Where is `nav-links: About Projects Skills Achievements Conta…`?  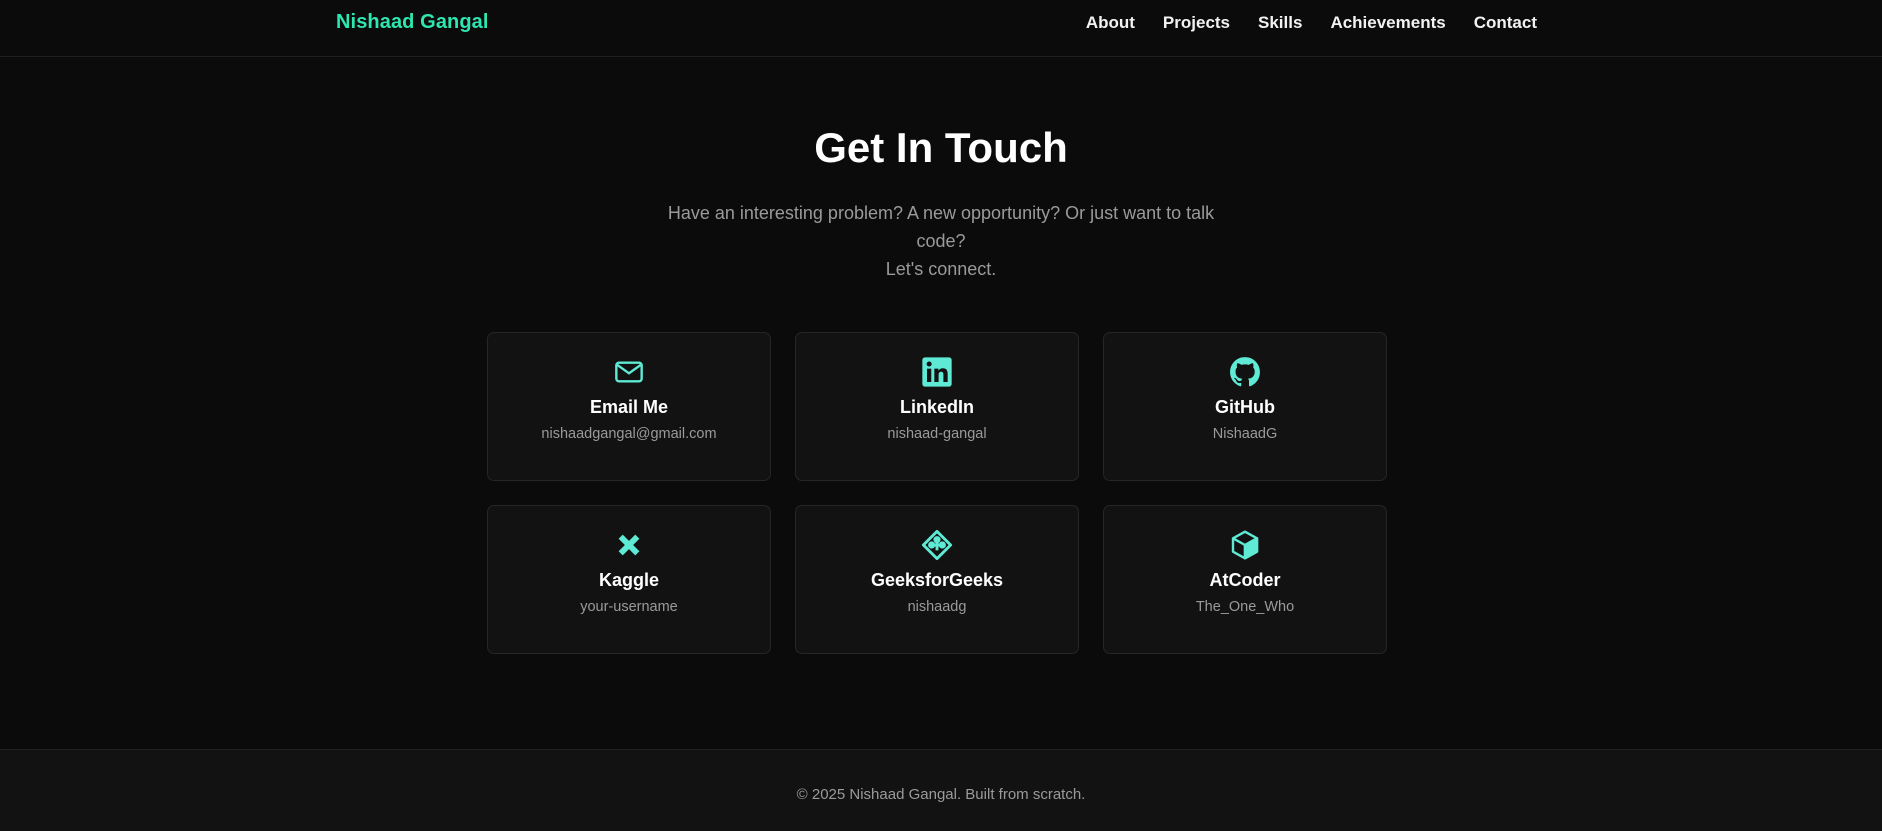
nav-links: About Projects Skills Achievements Conta… is located at coordinates (1311, 23).